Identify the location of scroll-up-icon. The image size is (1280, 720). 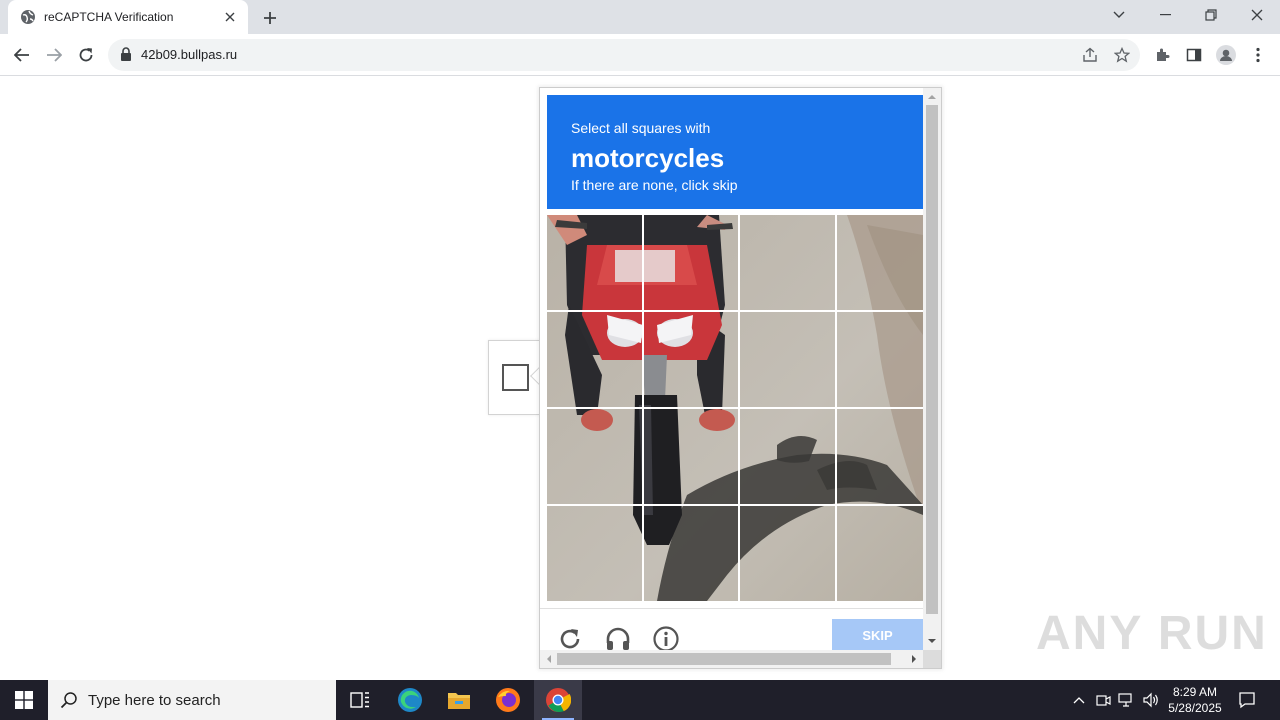
(932, 97).